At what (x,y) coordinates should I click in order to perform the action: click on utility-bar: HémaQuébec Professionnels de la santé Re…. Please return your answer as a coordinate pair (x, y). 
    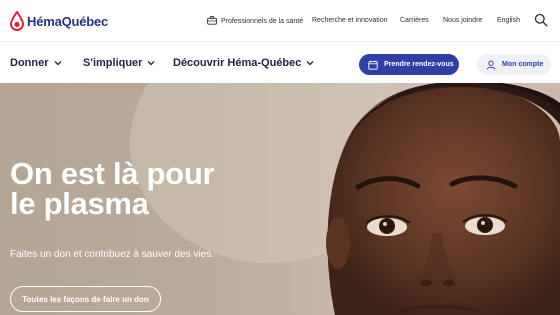
    Looking at the image, I should click on (280, 20).